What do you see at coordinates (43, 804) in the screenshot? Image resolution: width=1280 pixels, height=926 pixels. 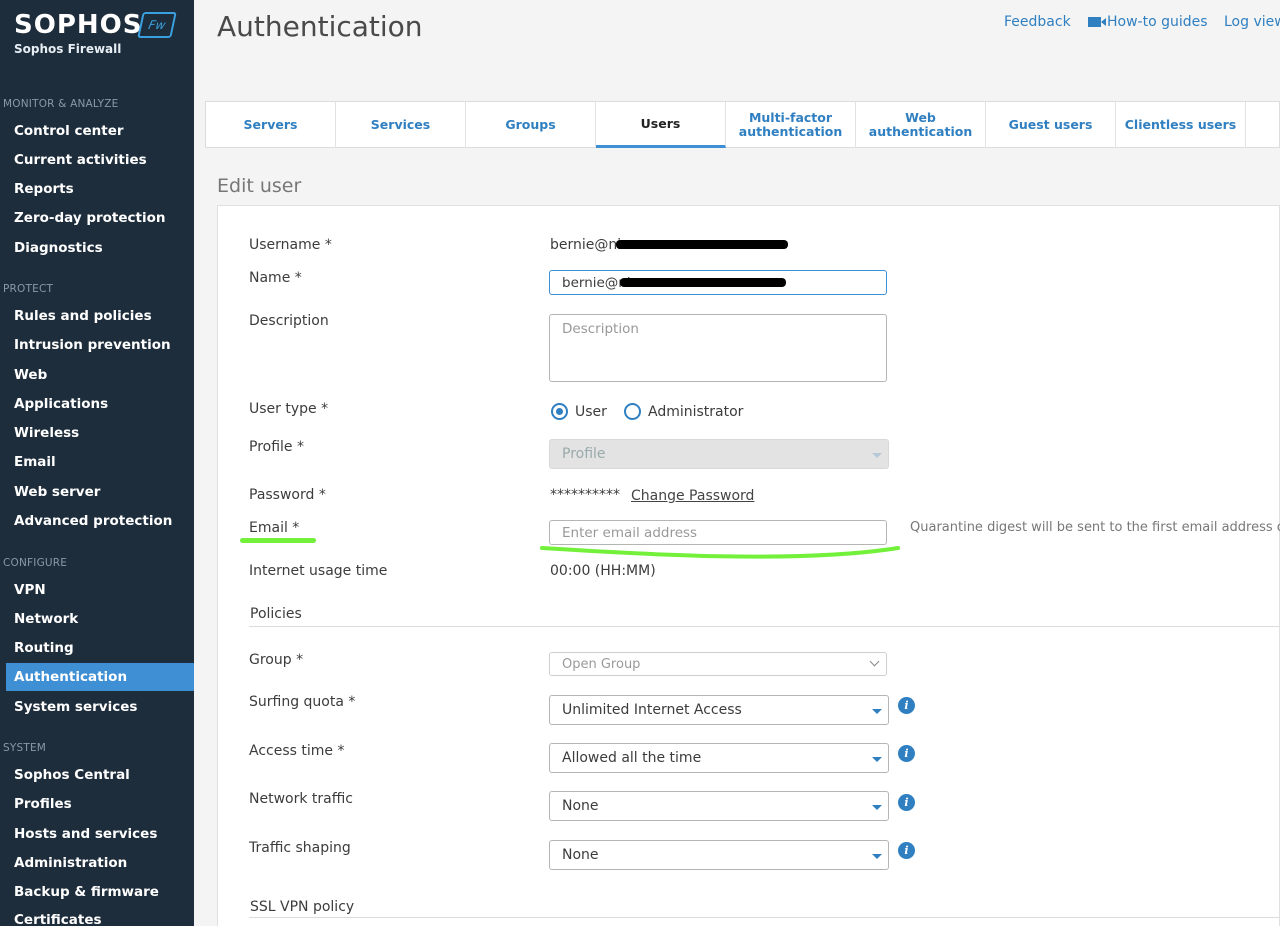 I see `nav-profiles: Profiles` at bounding box center [43, 804].